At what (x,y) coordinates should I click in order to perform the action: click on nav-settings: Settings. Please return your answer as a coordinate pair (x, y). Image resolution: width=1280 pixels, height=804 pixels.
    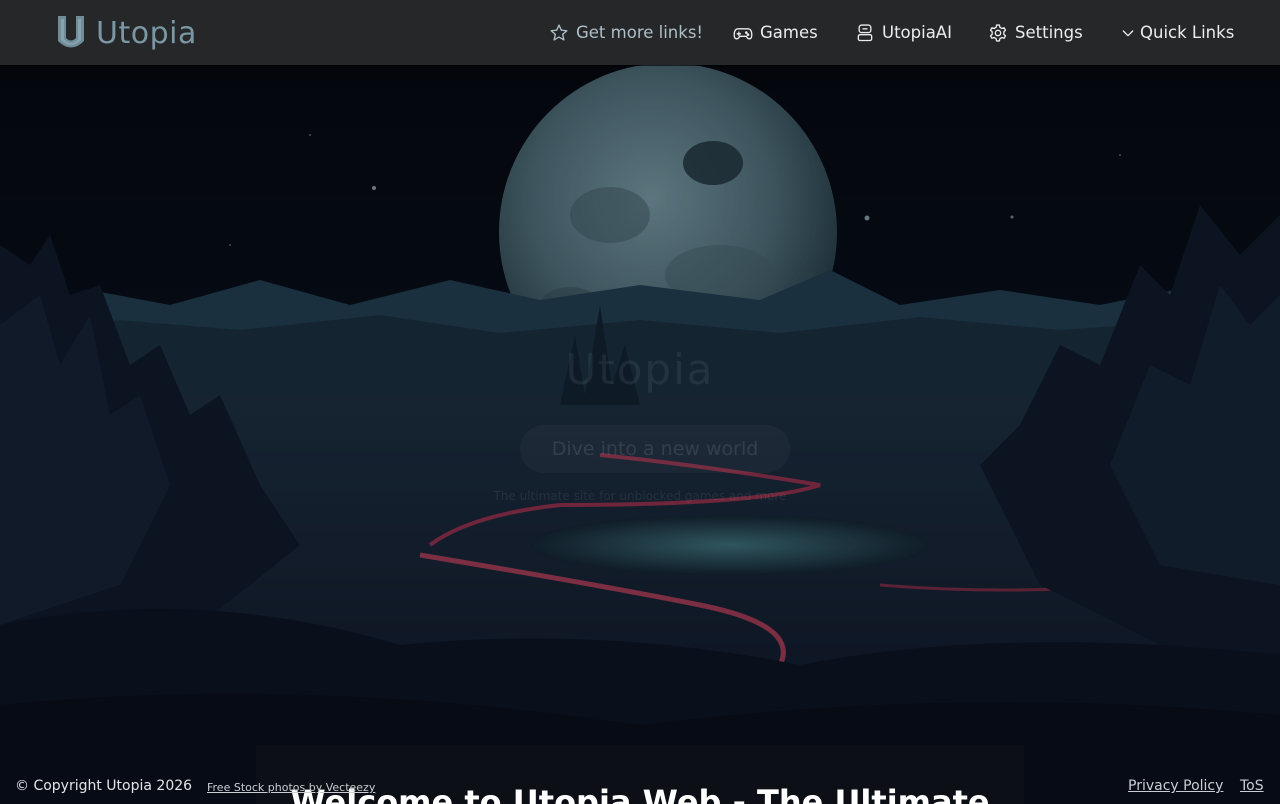
    Looking at the image, I should click on (1035, 32).